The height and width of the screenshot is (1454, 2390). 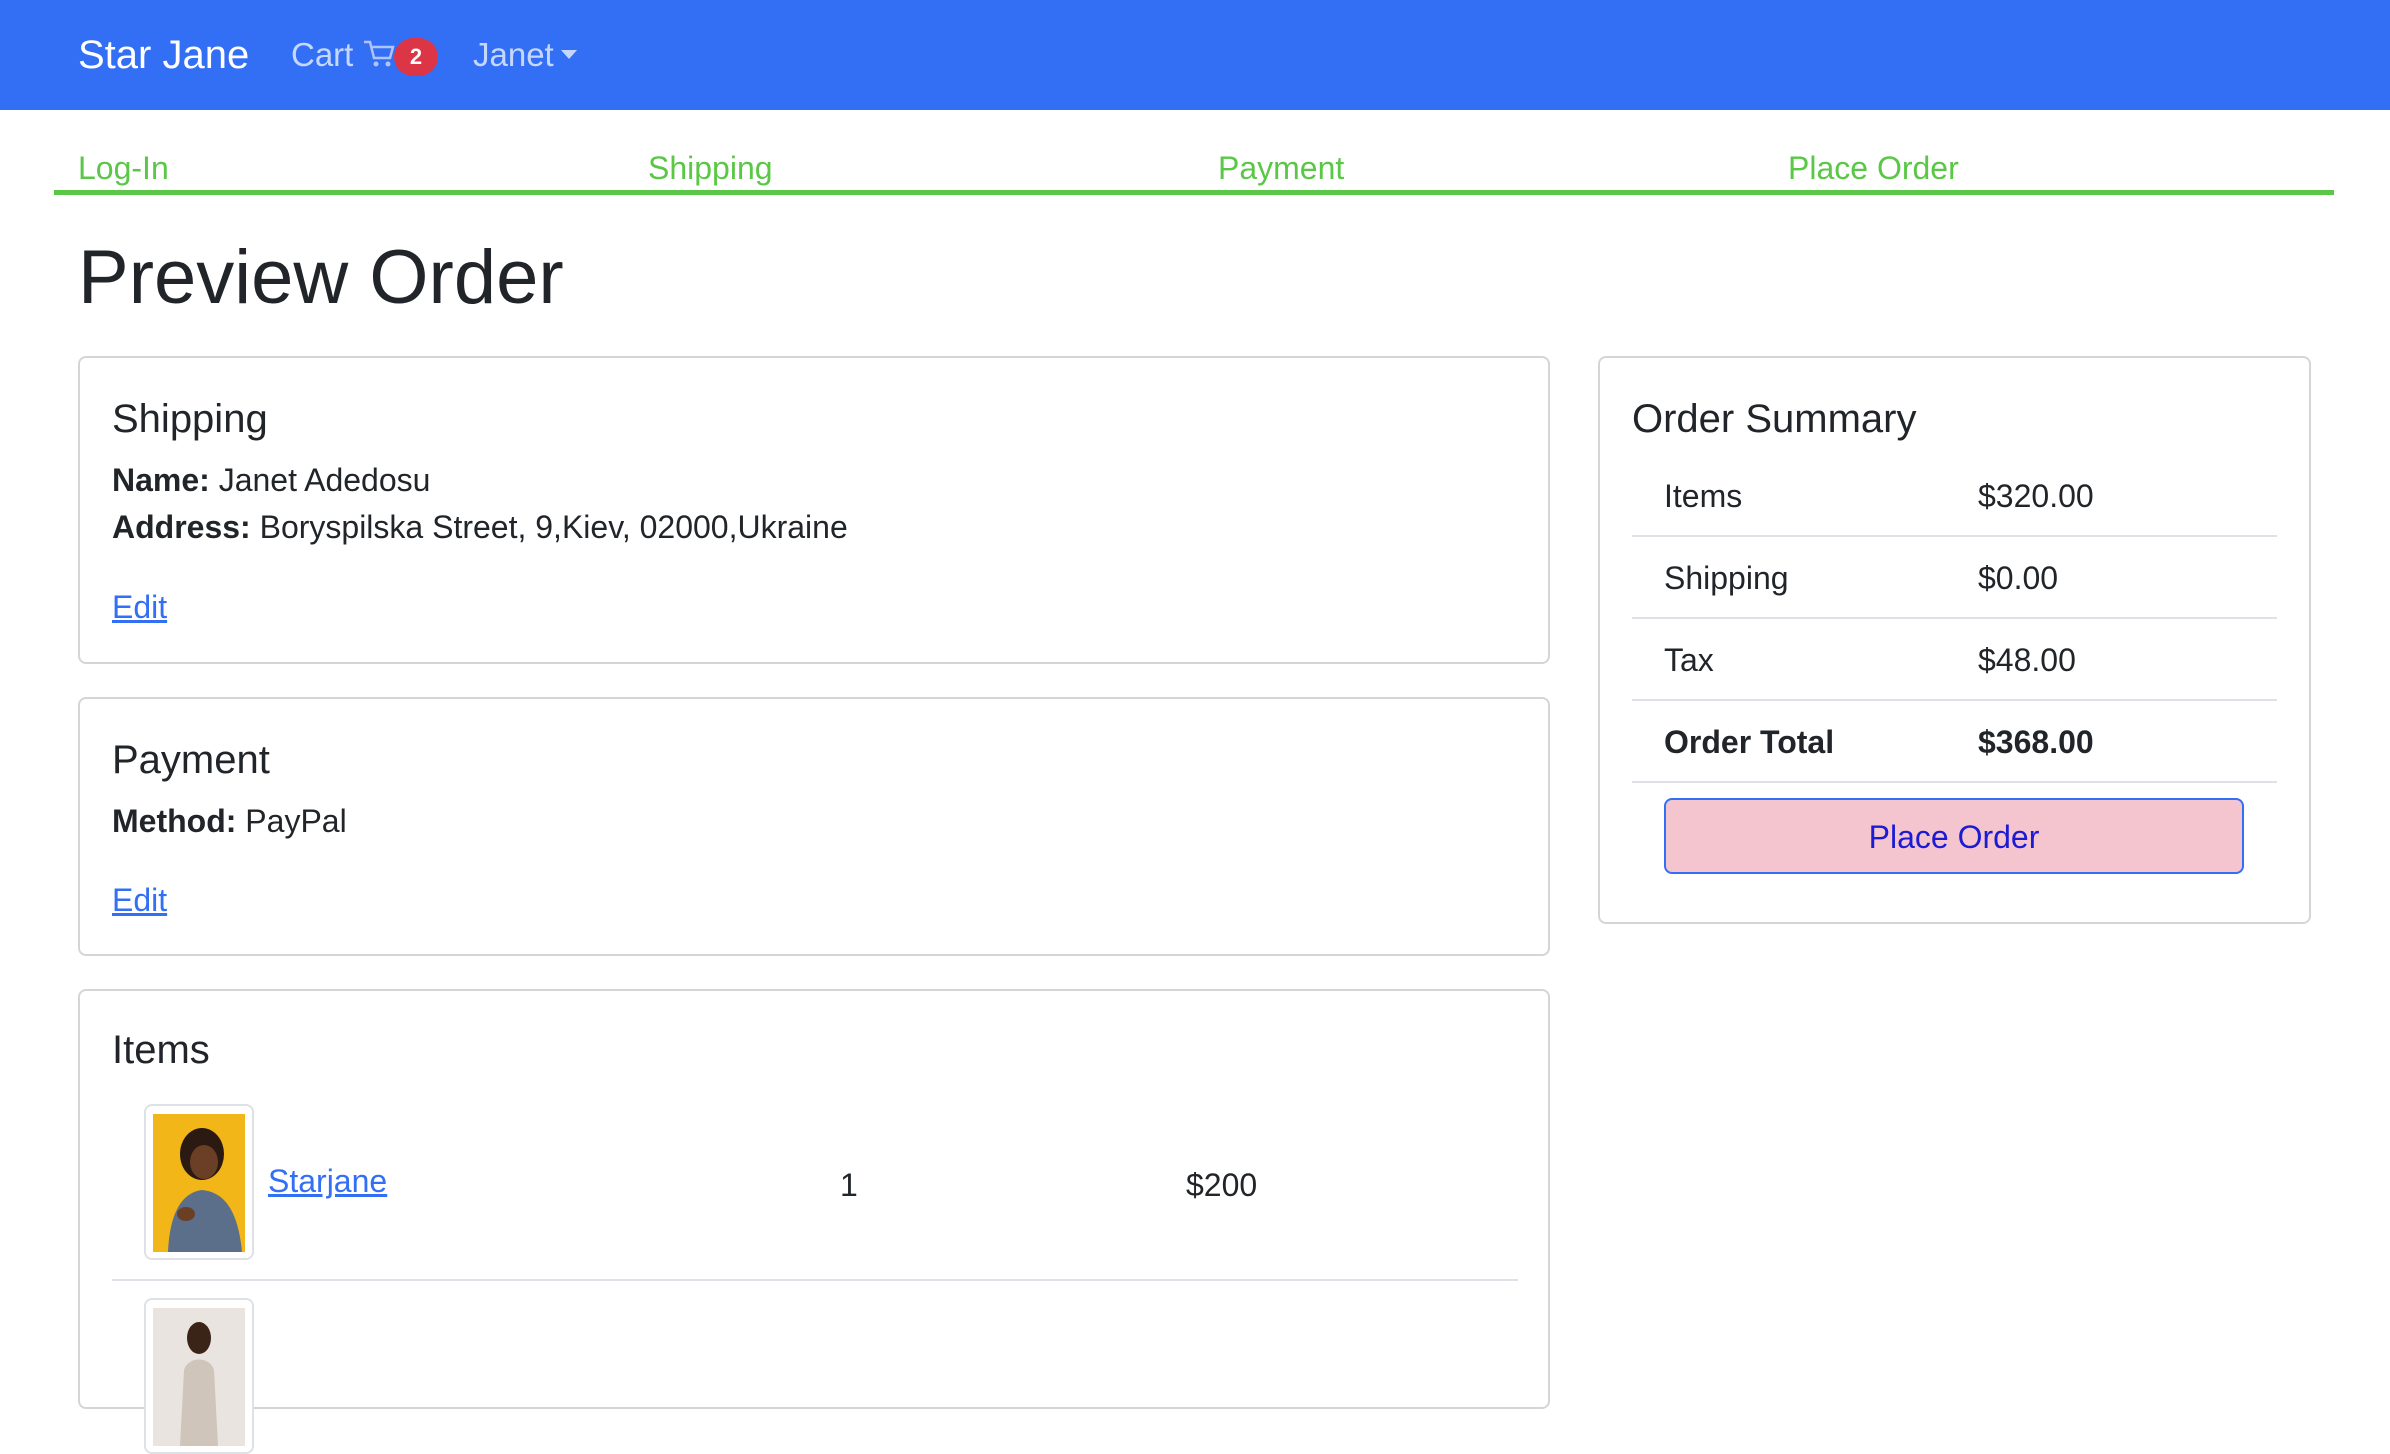 What do you see at coordinates (1749, 742) in the screenshot?
I see `summary-total-label: Order Total` at bounding box center [1749, 742].